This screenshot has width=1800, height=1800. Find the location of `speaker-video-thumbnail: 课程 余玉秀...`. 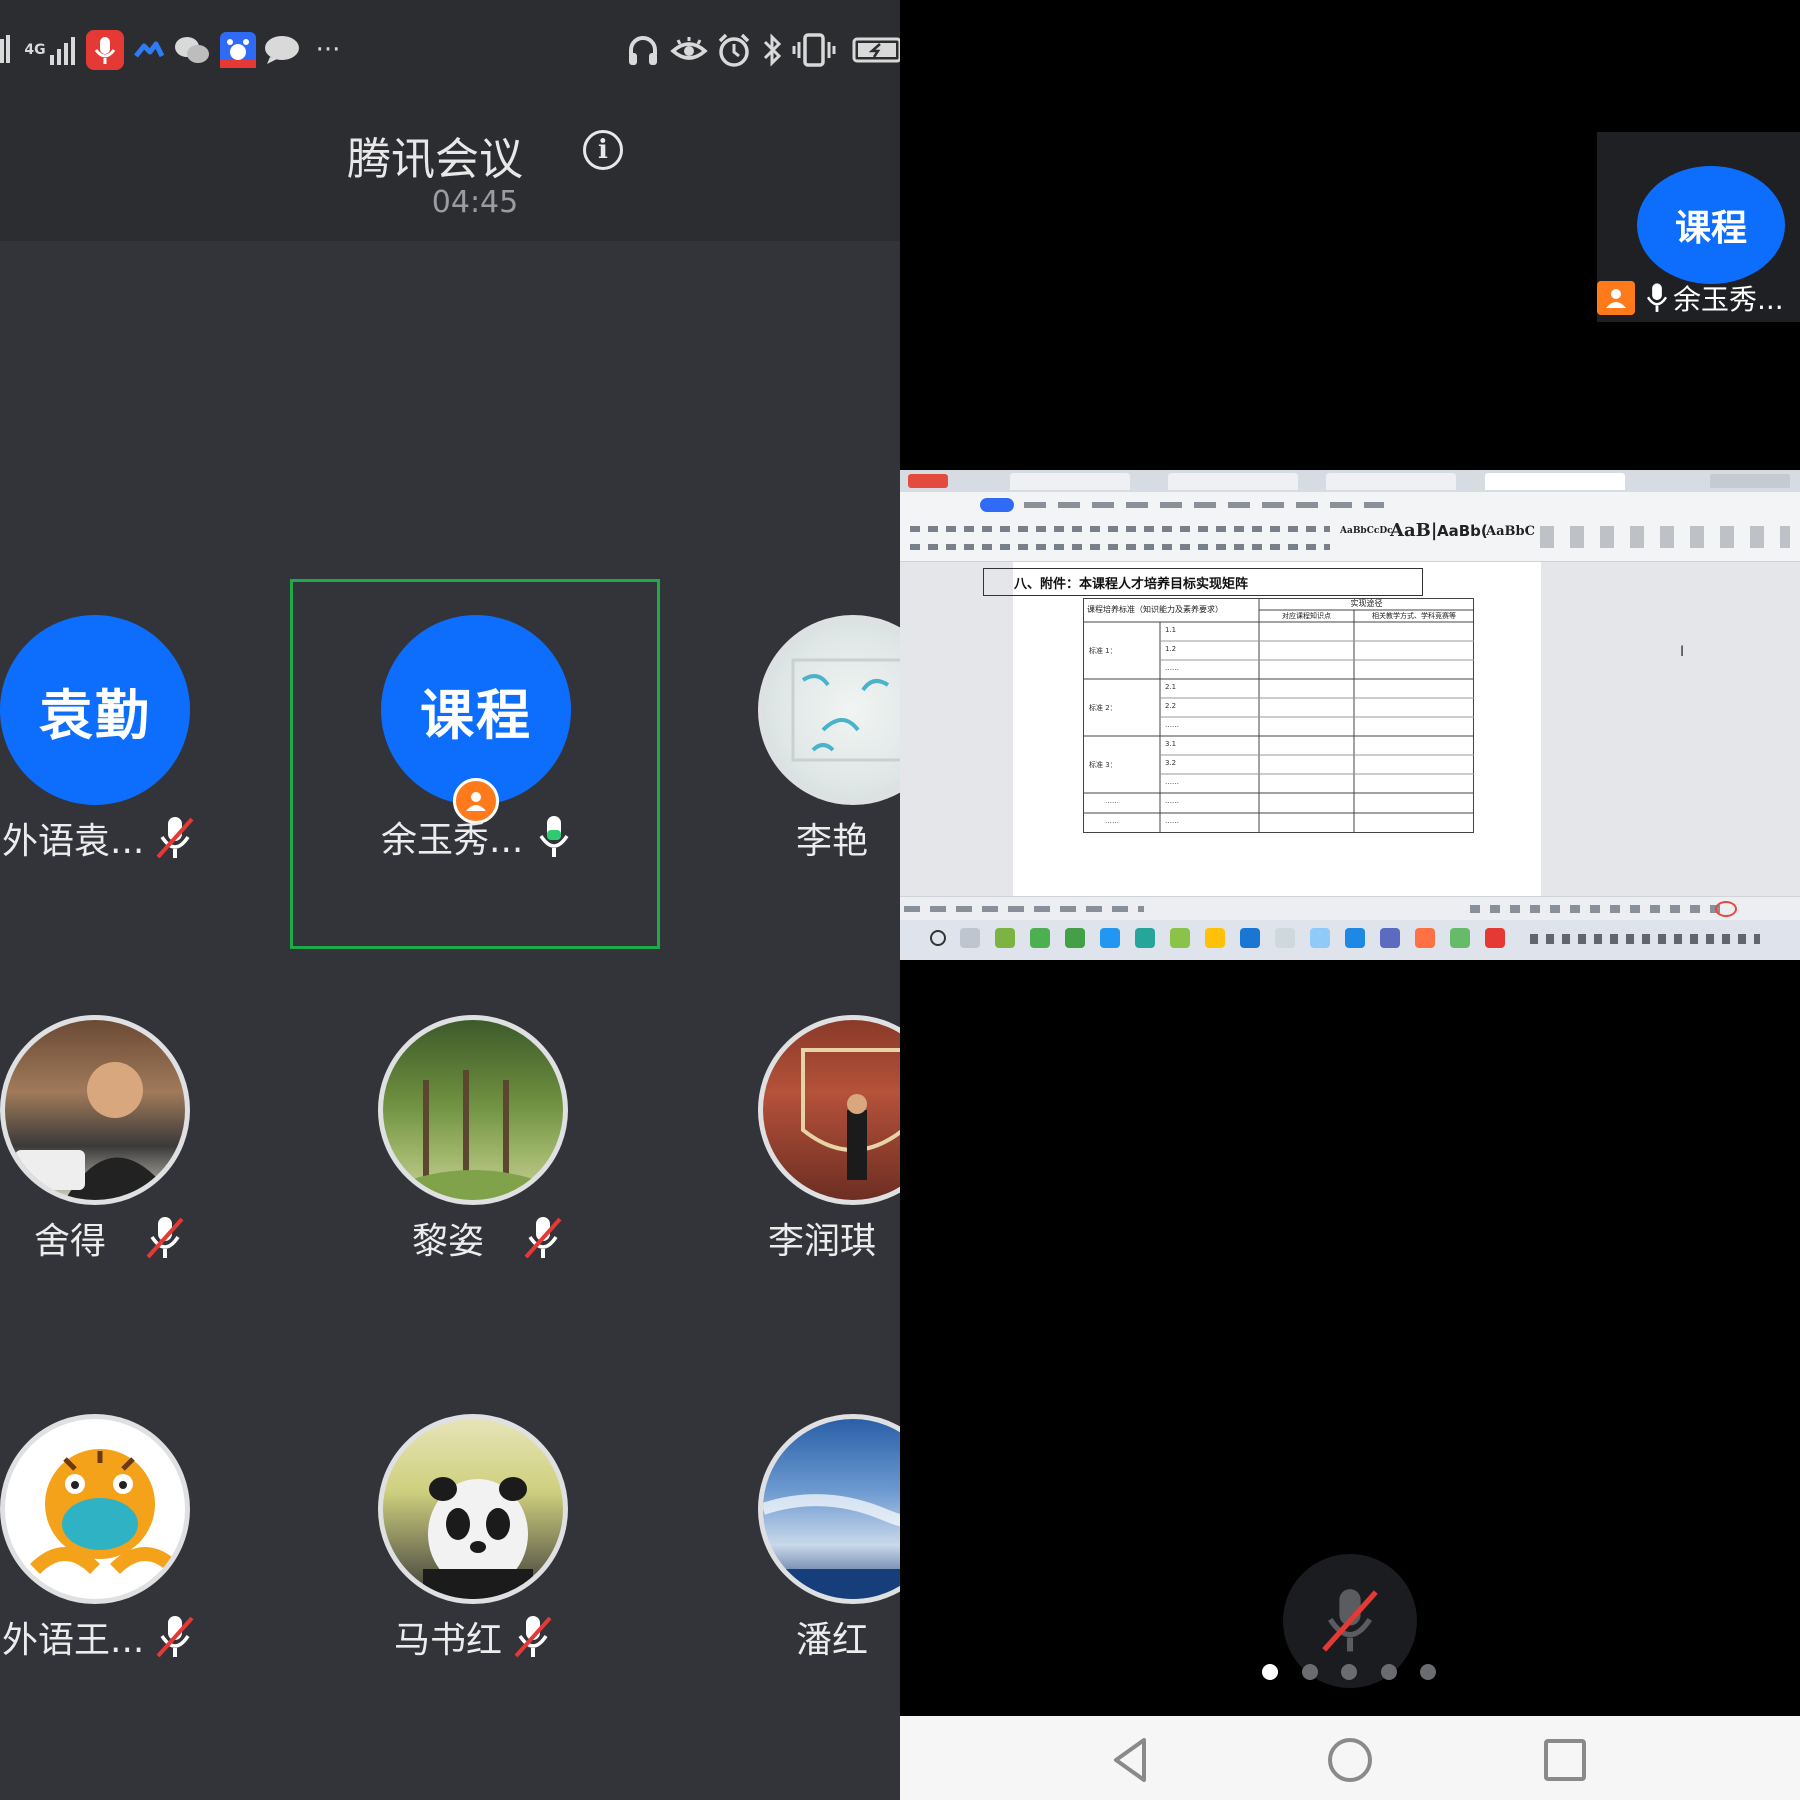

speaker-video-thumbnail: 课程 余玉秀... is located at coordinates (1698, 227).